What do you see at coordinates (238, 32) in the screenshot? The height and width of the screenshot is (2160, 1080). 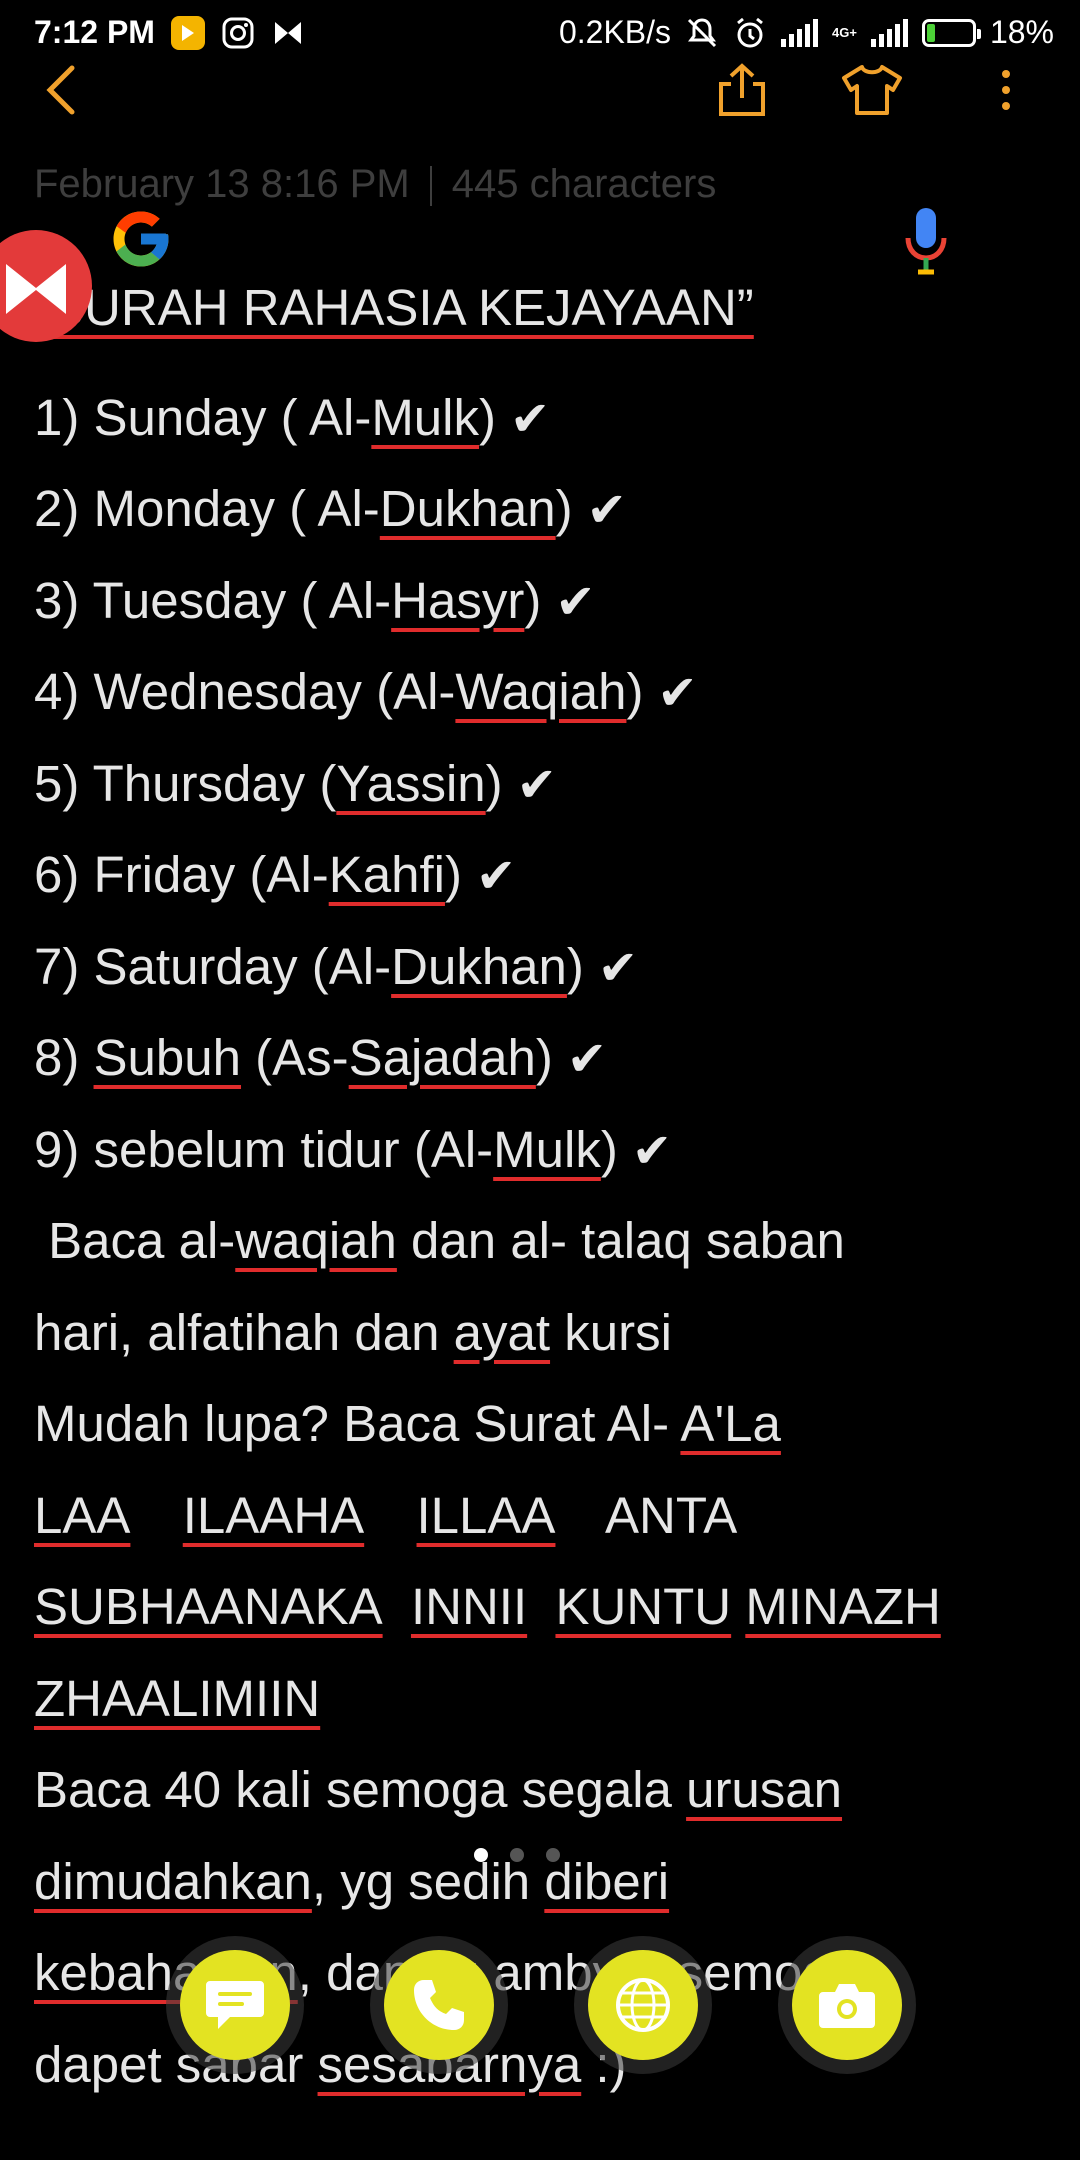 I see `instagram-icon` at bounding box center [238, 32].